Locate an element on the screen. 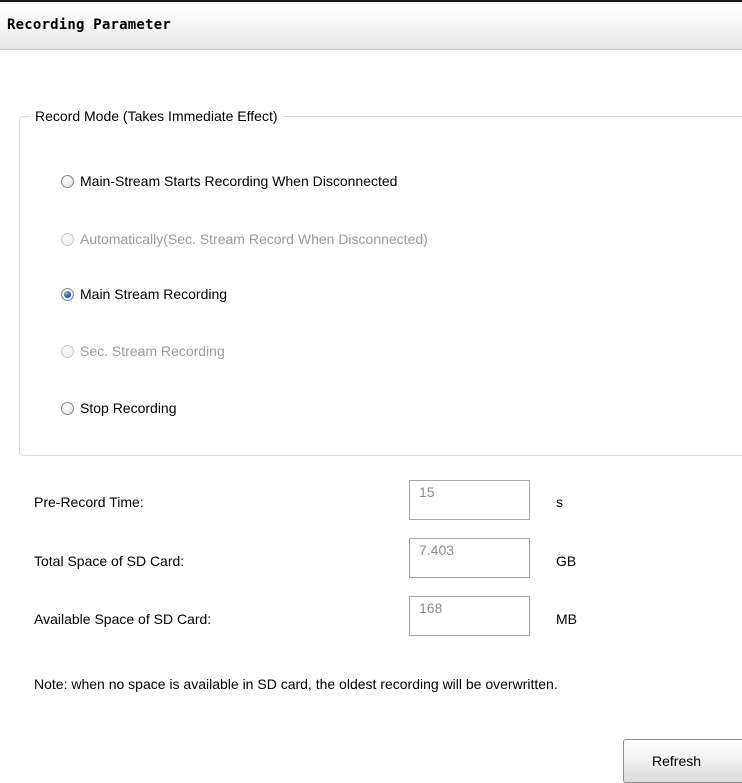 The width and height of the screenshot is (742, 783). radio-button-checked-icon is located at coordinates (67, 294).